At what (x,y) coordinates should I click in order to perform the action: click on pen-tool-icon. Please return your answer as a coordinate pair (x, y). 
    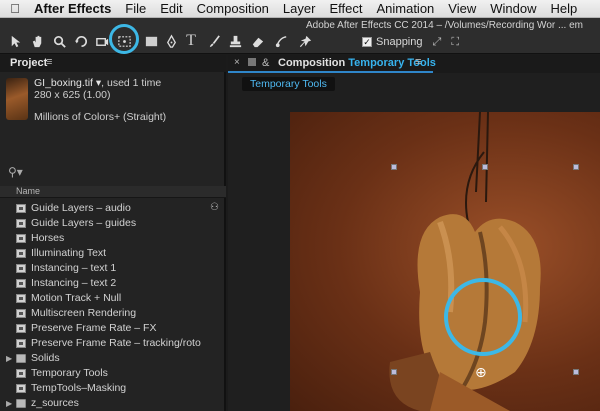
    Looking at the image, I should click on (171, 41).